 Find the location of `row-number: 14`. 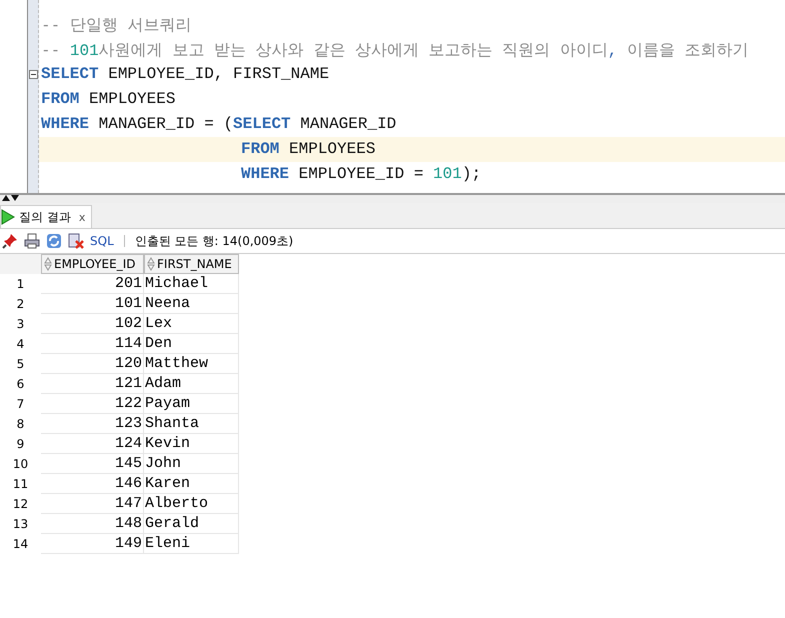

row-number: 14 is located at coordinates (21, 544).